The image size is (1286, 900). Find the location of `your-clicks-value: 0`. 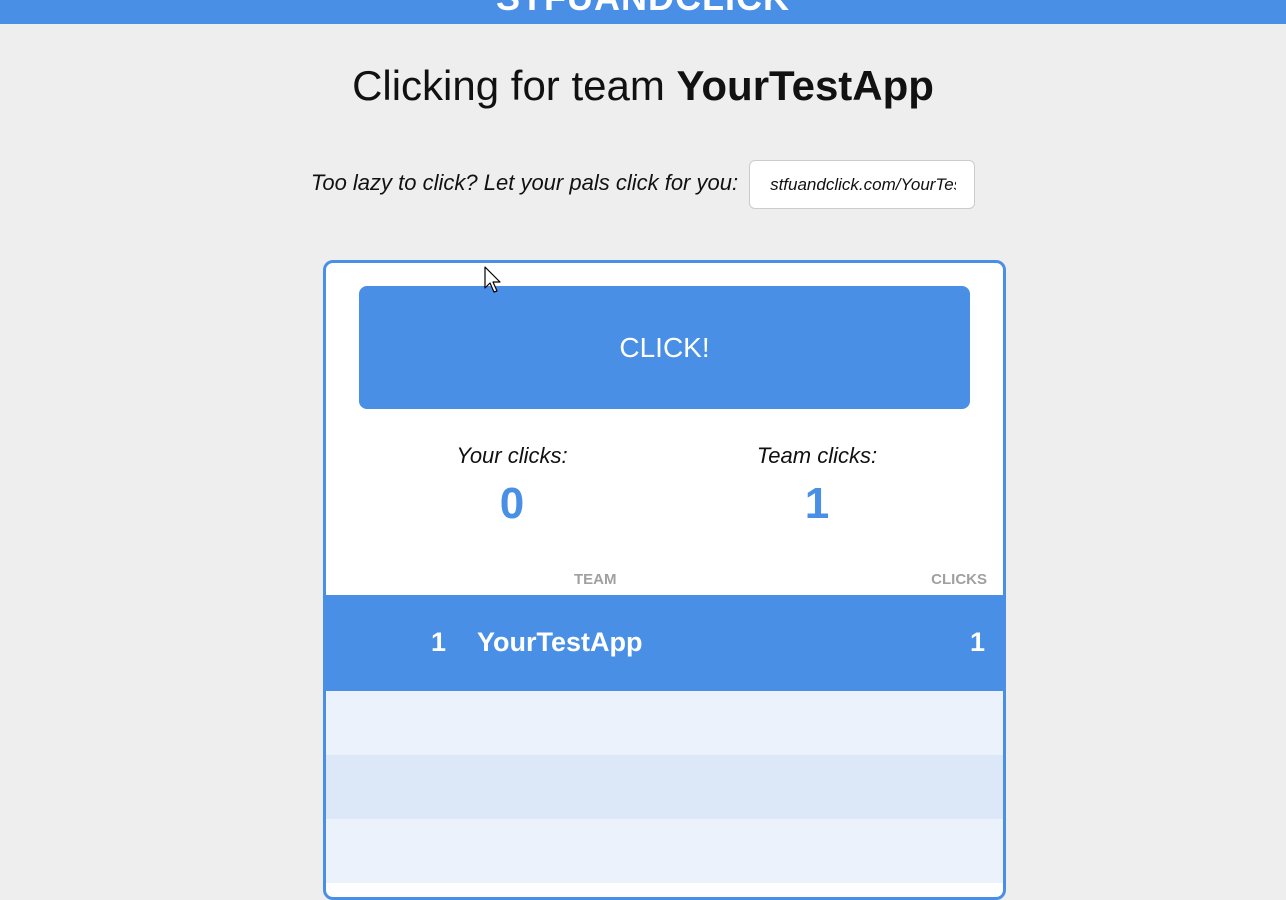

your-clicks-value: 0 is located at coordinates (512, 503).